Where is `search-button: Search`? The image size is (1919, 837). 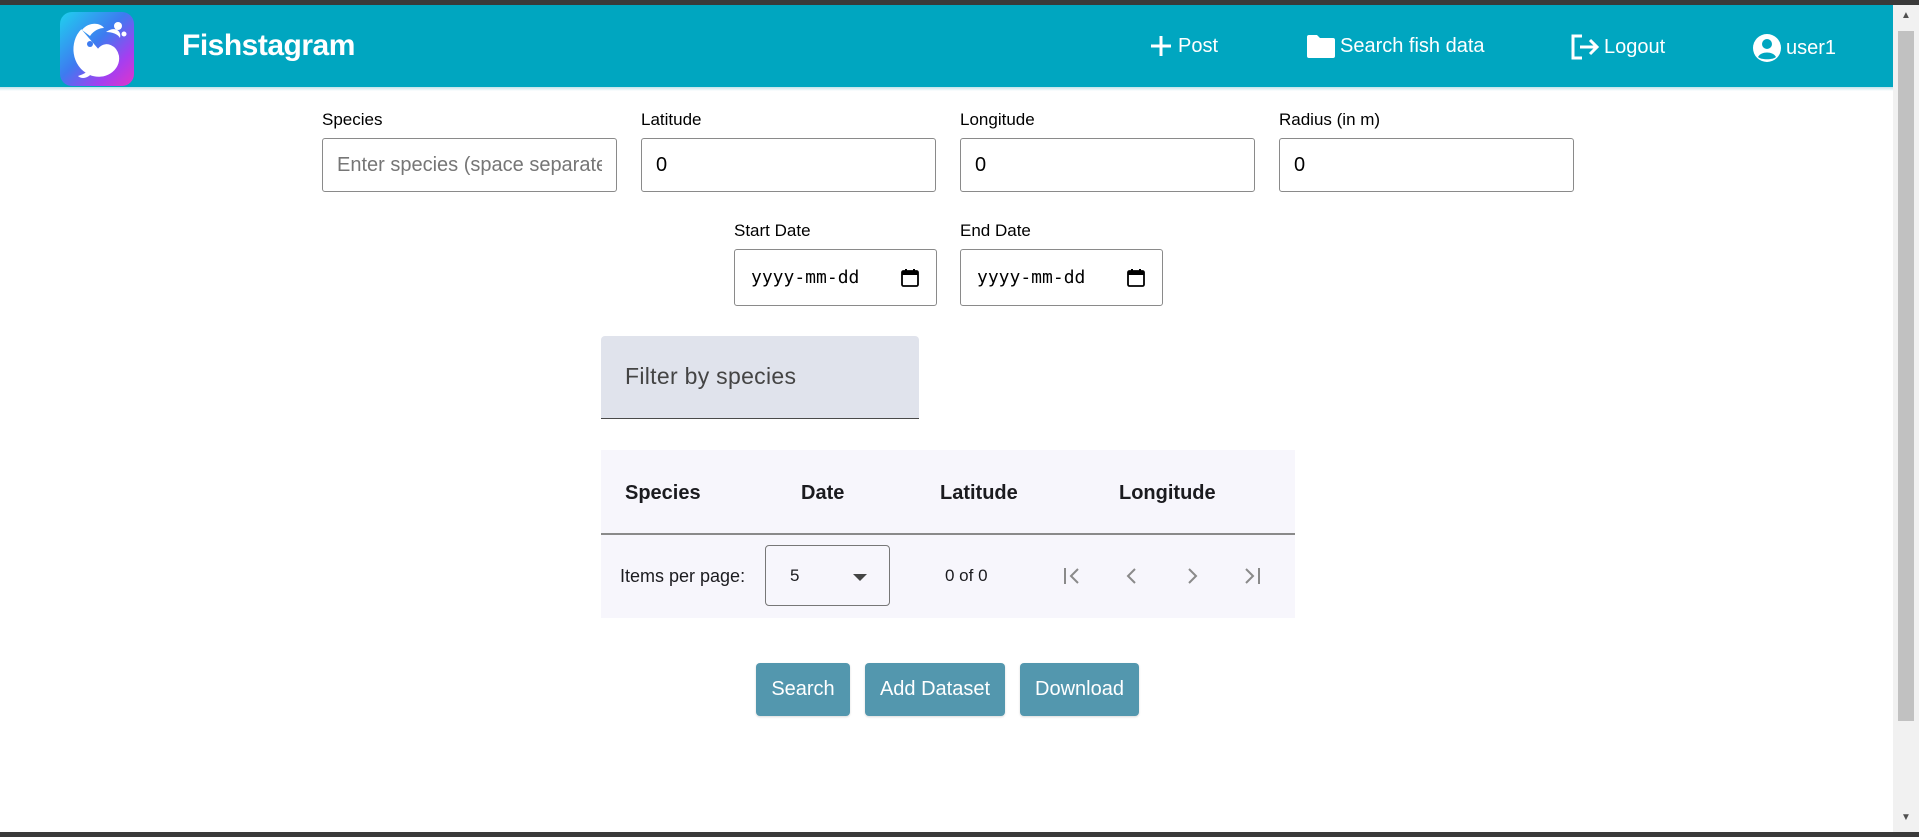
search-button: Search is located at coordinates (803, 689).